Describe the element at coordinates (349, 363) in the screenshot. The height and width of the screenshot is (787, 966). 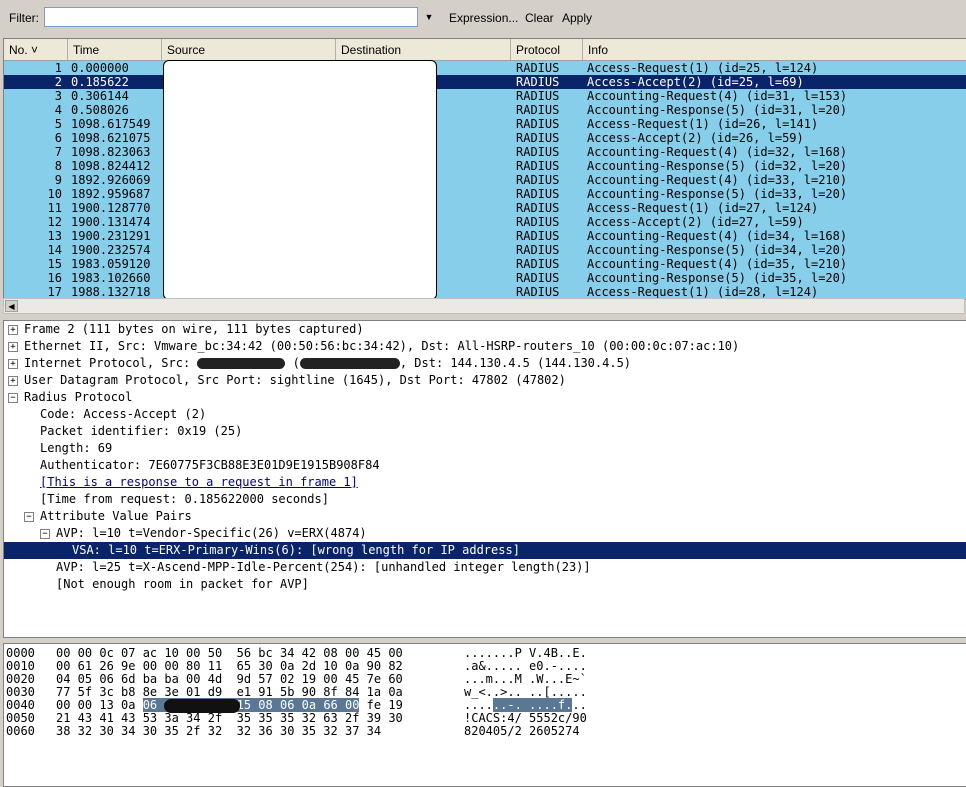
I see `redacted-ip` at that location.